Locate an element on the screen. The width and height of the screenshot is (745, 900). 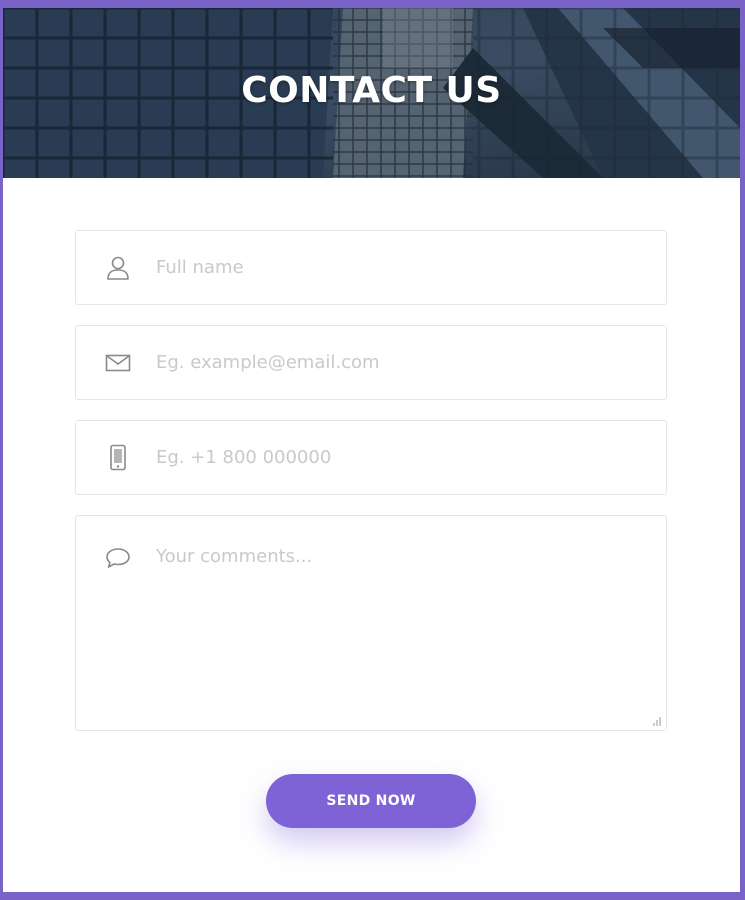
full-name-input is located at coordinates (403, 267).